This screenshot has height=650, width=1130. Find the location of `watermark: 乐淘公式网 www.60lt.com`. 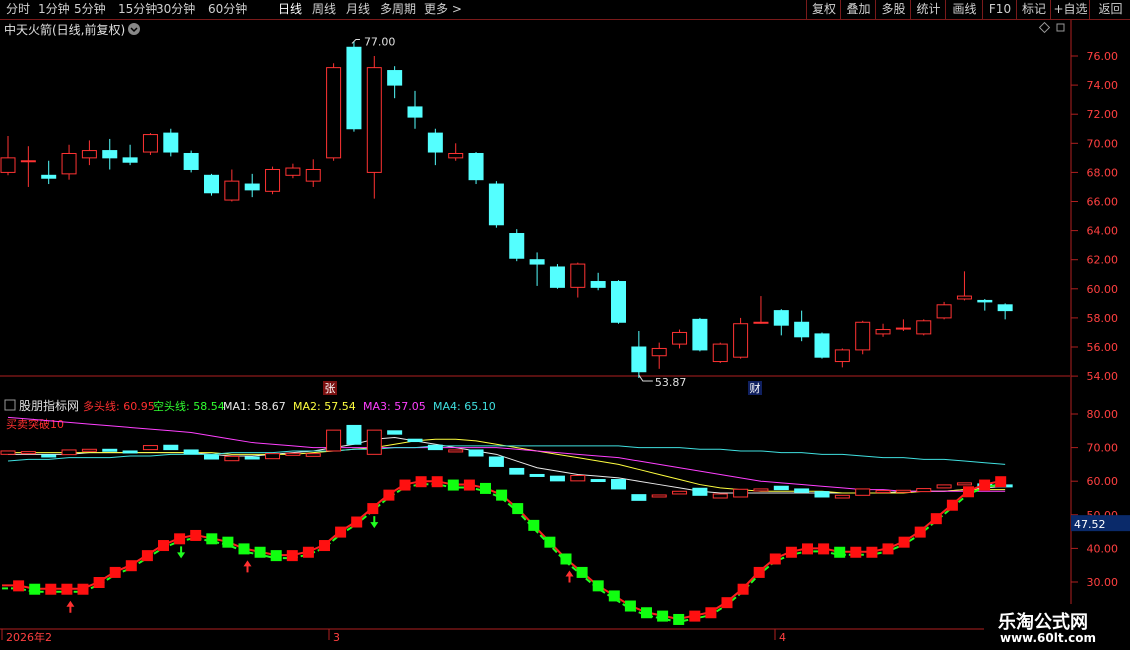

watermark: 乐淘公式网 www.60lt.com is located at coordinates (1057, 627).